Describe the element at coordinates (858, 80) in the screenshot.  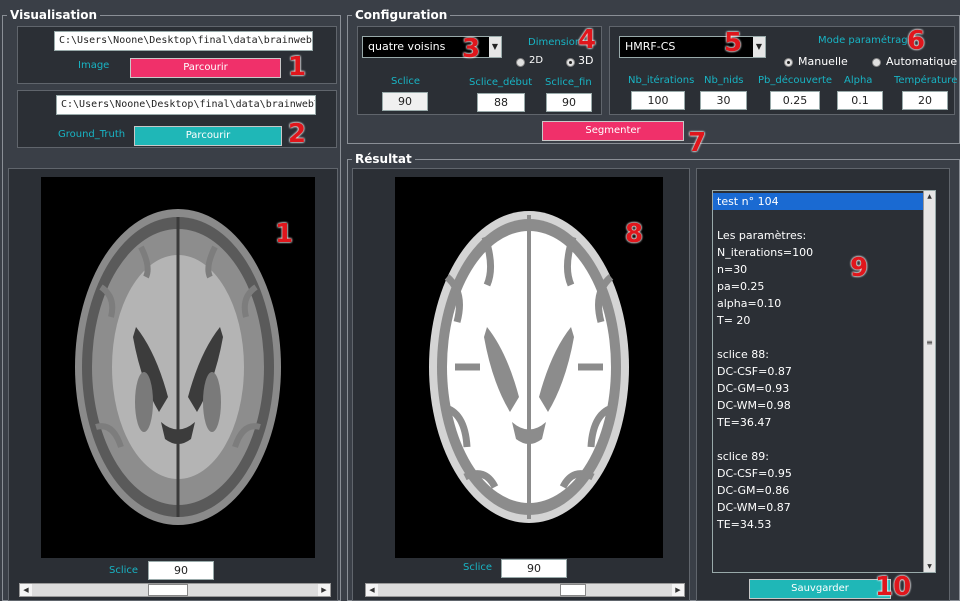
I see `param-label-alpha: Alpha` at that location.